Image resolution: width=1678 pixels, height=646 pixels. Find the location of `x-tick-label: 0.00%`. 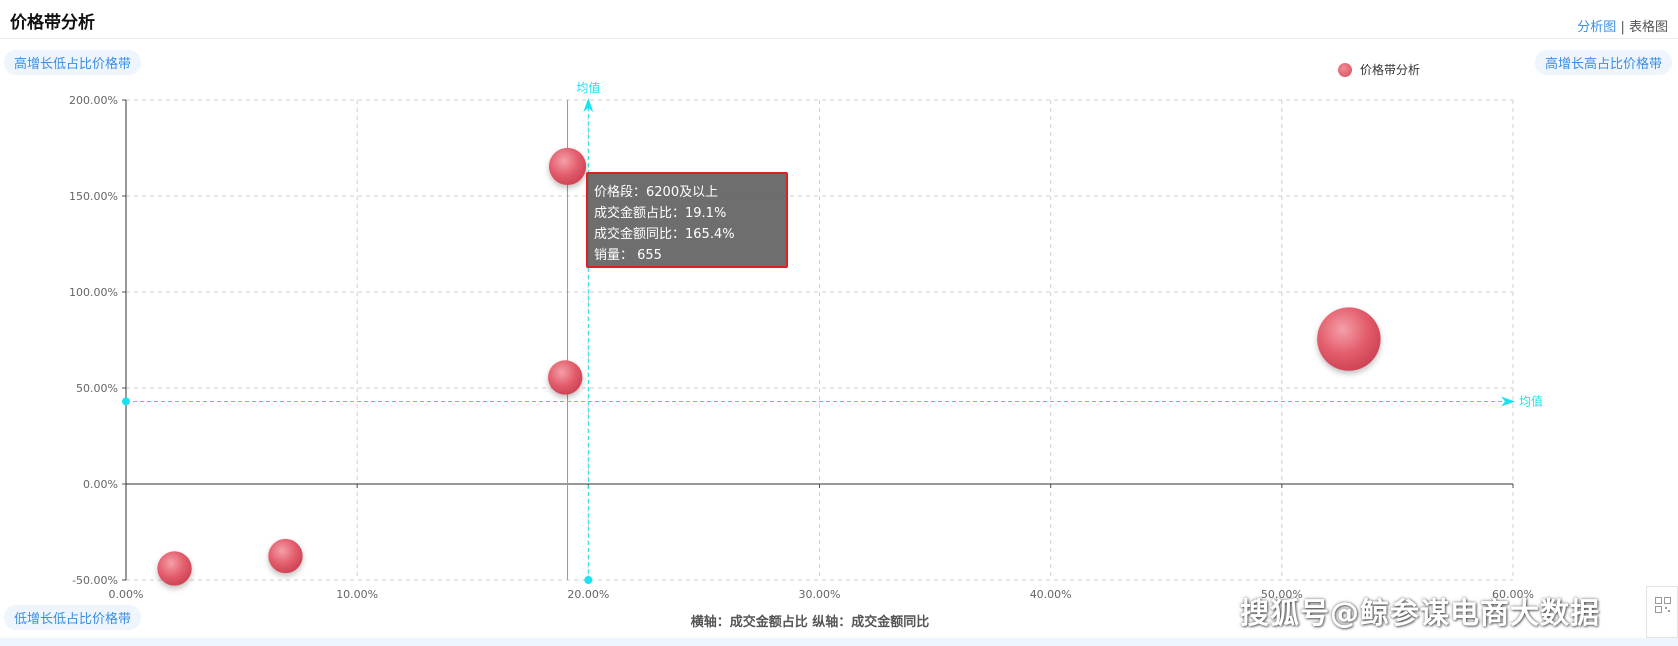

x-tick-label: 0.00% is located at coordinates (126, 594).